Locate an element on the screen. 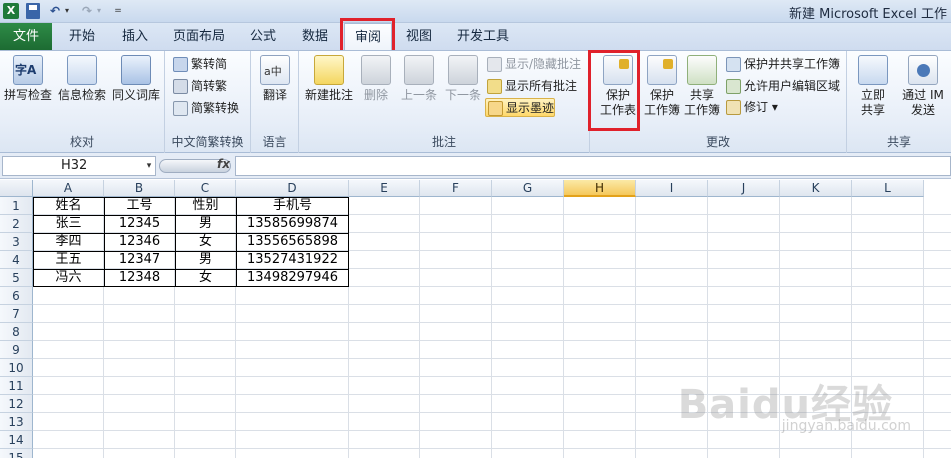 This screenshot has height=458, width=951. protect-workbook-button: 保护 工作簿 is located at coordinates (662, 86).